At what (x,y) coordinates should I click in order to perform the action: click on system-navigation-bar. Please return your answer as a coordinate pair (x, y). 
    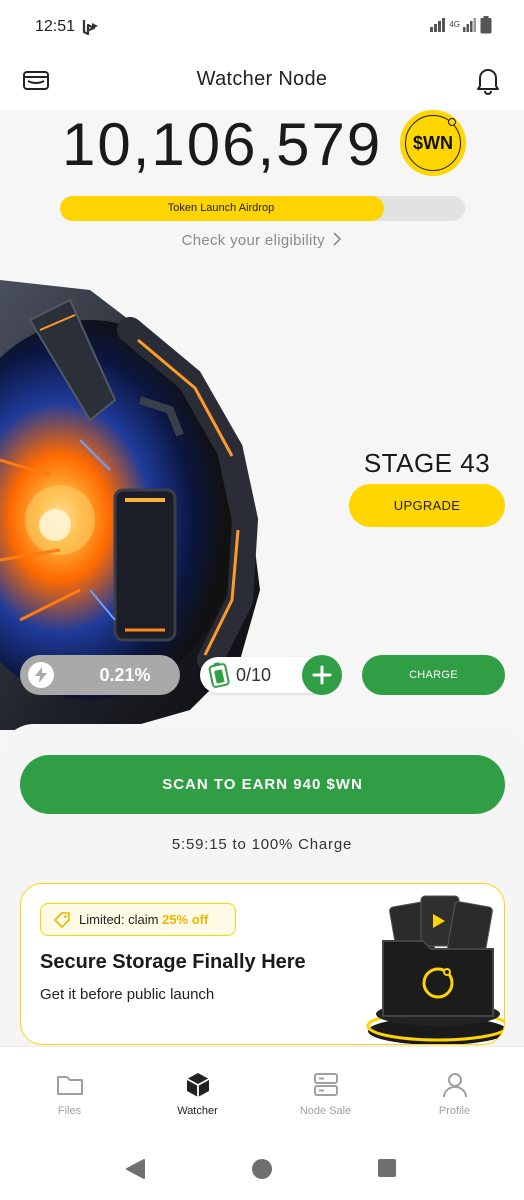
    Looking at the image, I should click on (262, 1164).